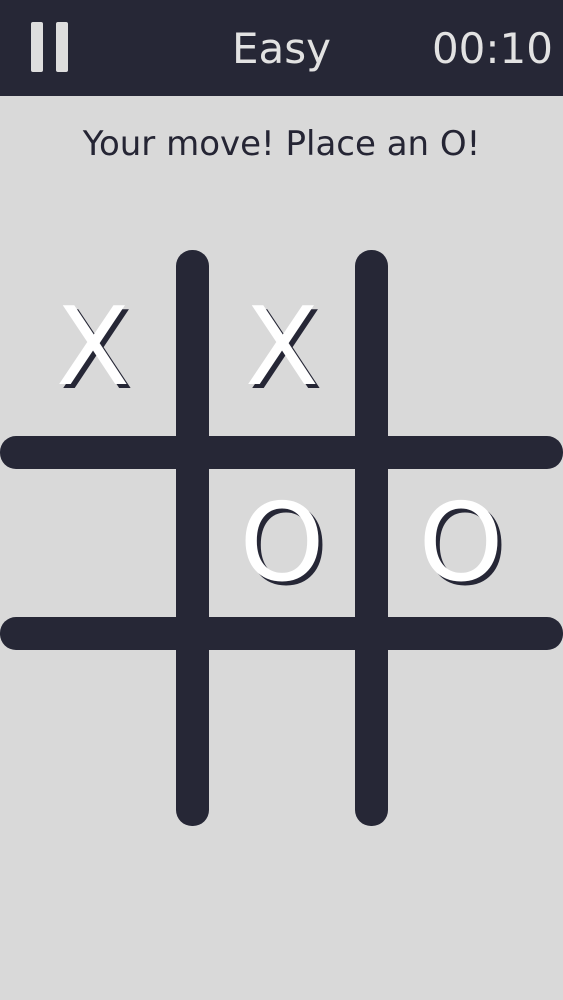 This screenshot has width=563, height=1000. What do you see at coordinates (281, 144) in the screenshot?
I see `status-message: Your move! Place an O!` at bounding box center [281, 144].